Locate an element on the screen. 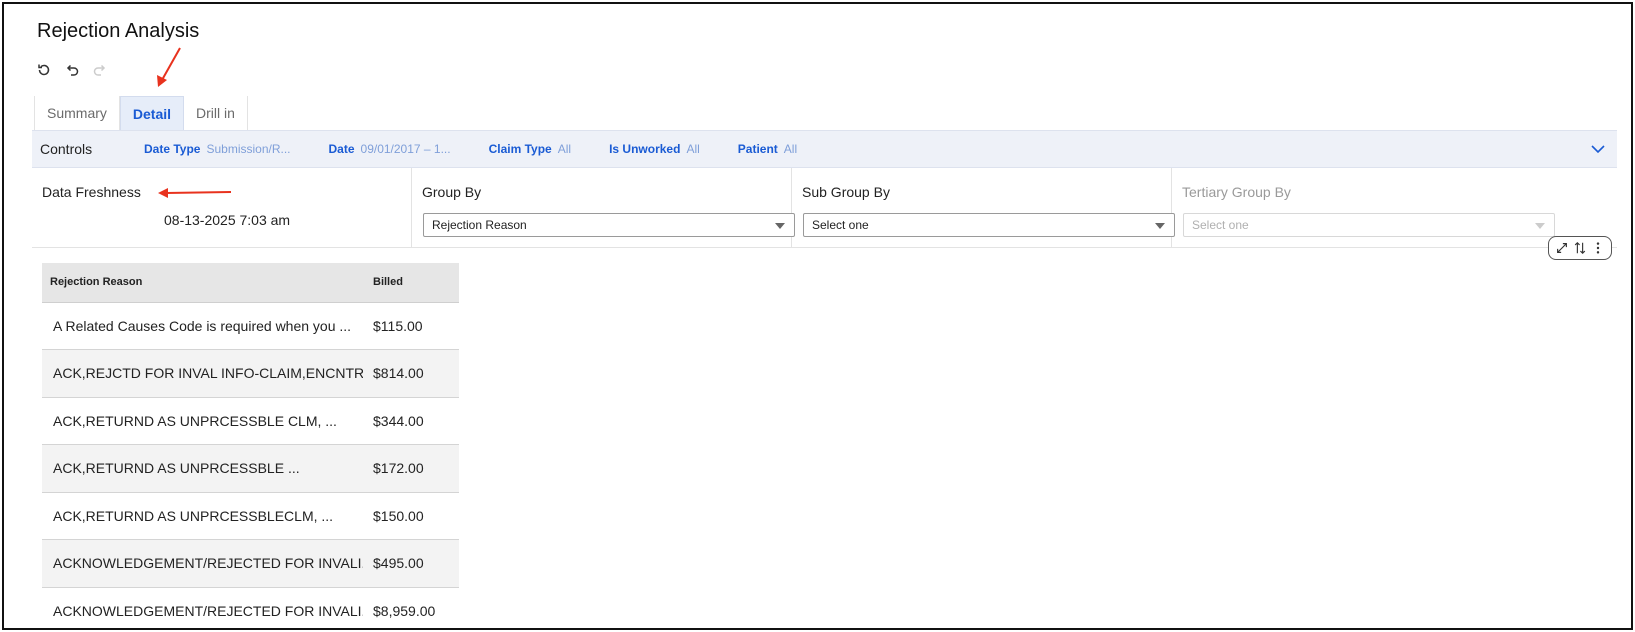 This screenshot has width=1635, height=632. toolbar is located at coordinates (72, 70).